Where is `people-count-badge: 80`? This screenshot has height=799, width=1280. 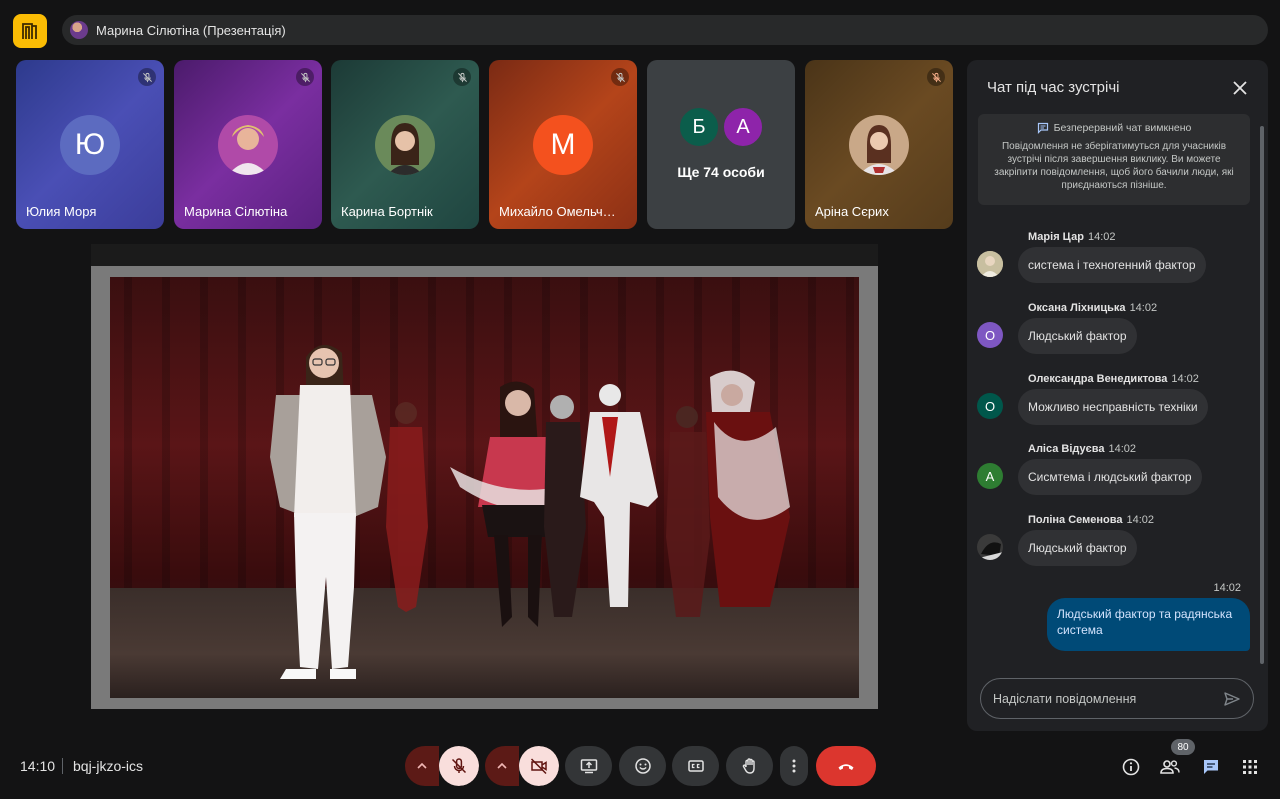
people-count-badge: 80 is located at coordinates (1183, 747).